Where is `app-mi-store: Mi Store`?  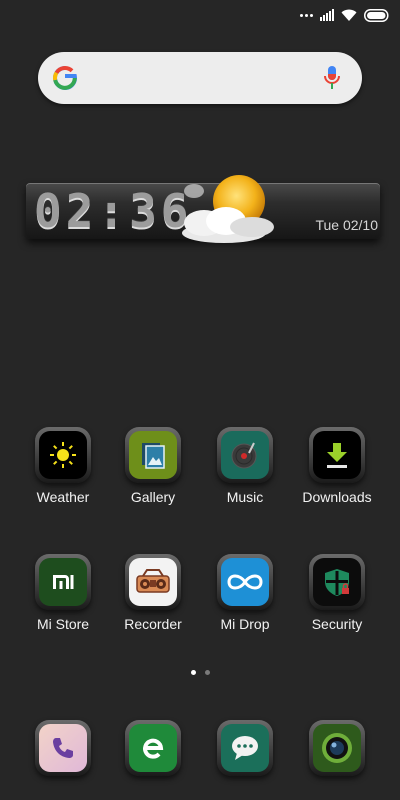 app-mi-store: Mi Store is located at coordinates (63, 593).